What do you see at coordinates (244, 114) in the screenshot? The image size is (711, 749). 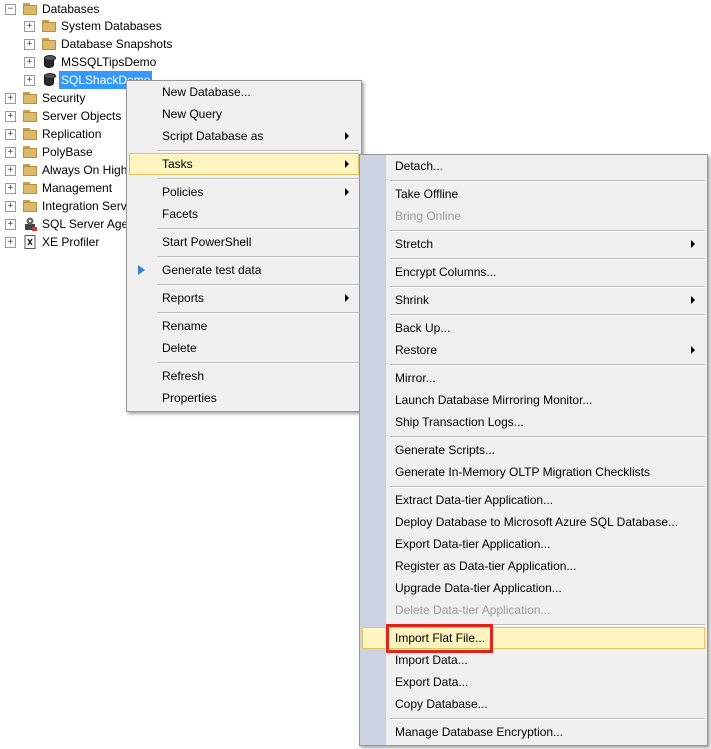 I see `menu-item-new-query: New Query` at bounding box center [244, 114].